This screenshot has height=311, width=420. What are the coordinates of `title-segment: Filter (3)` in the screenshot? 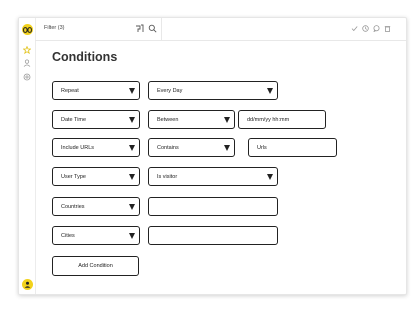 It's located at (98, 29).